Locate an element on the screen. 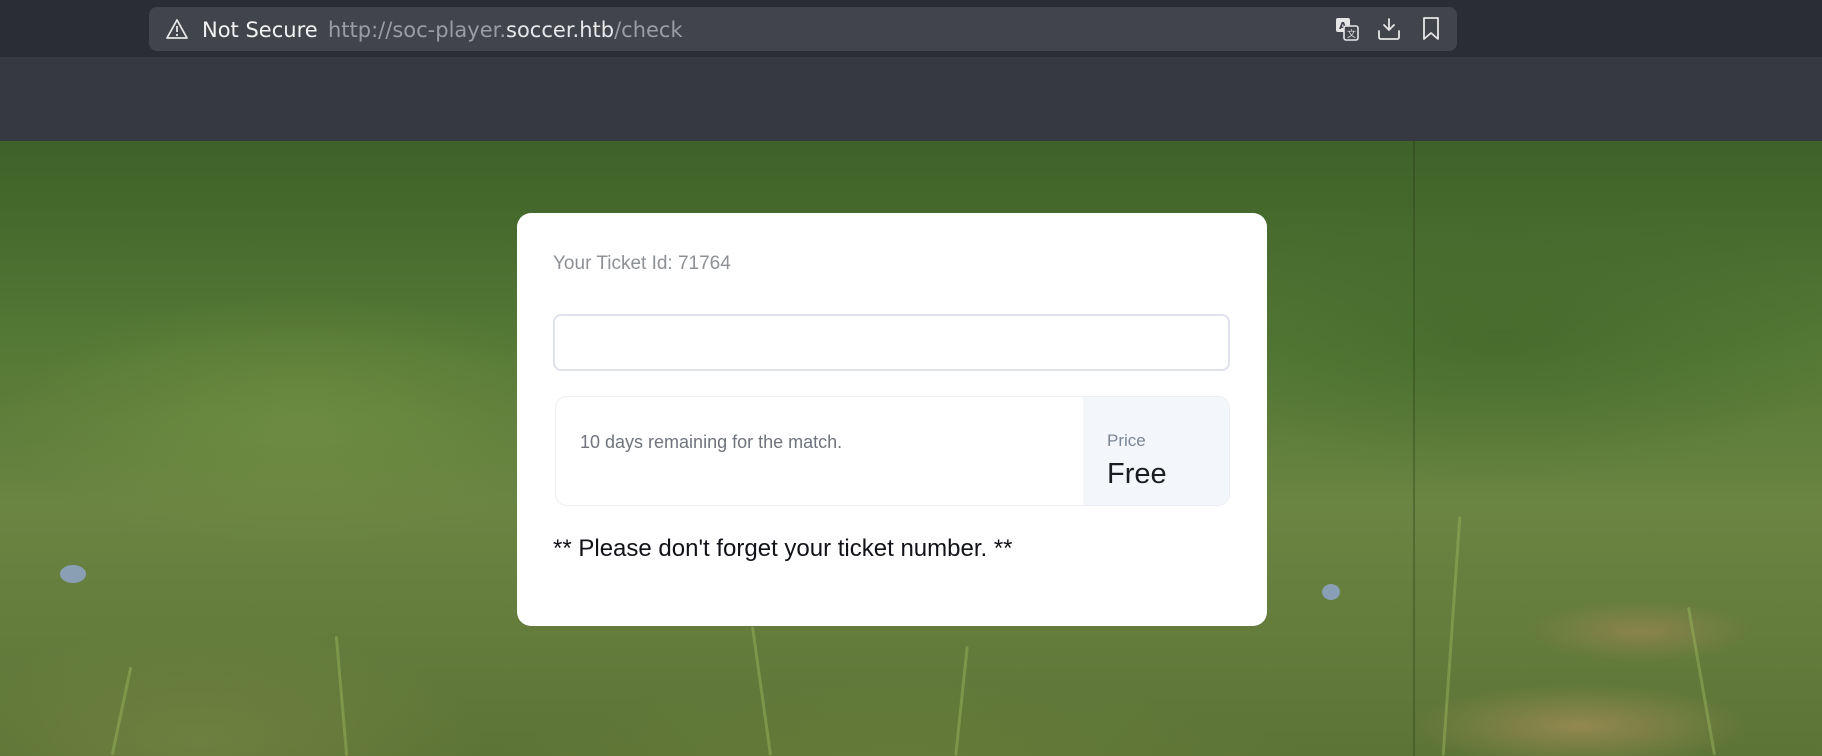 Image resolution: width=1822 pixels, height=756 pixels. security-status-label: Not Secure is located at coordinates (260, 30).